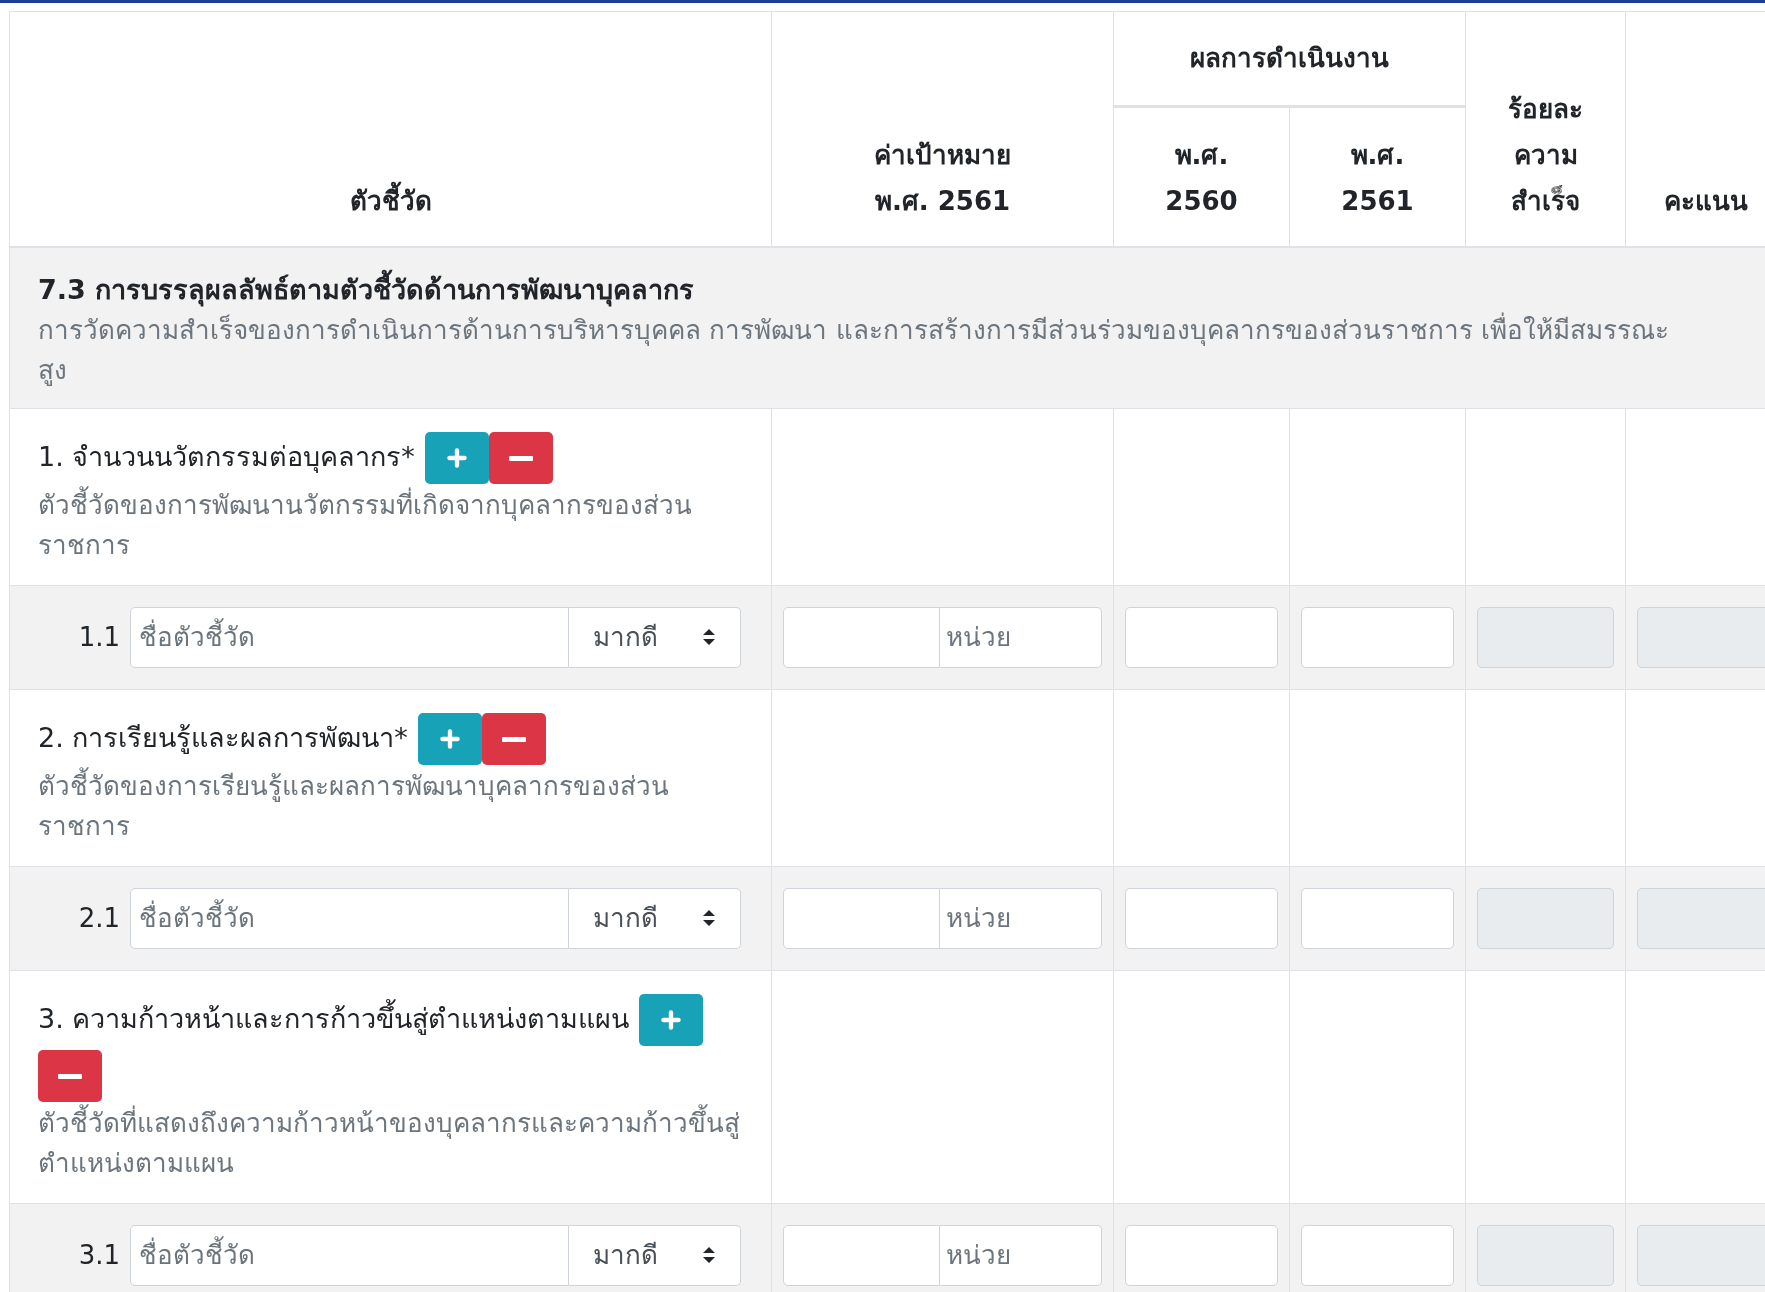  I want to click on column-header: ตัวชี้วัด, so click(390, 200).